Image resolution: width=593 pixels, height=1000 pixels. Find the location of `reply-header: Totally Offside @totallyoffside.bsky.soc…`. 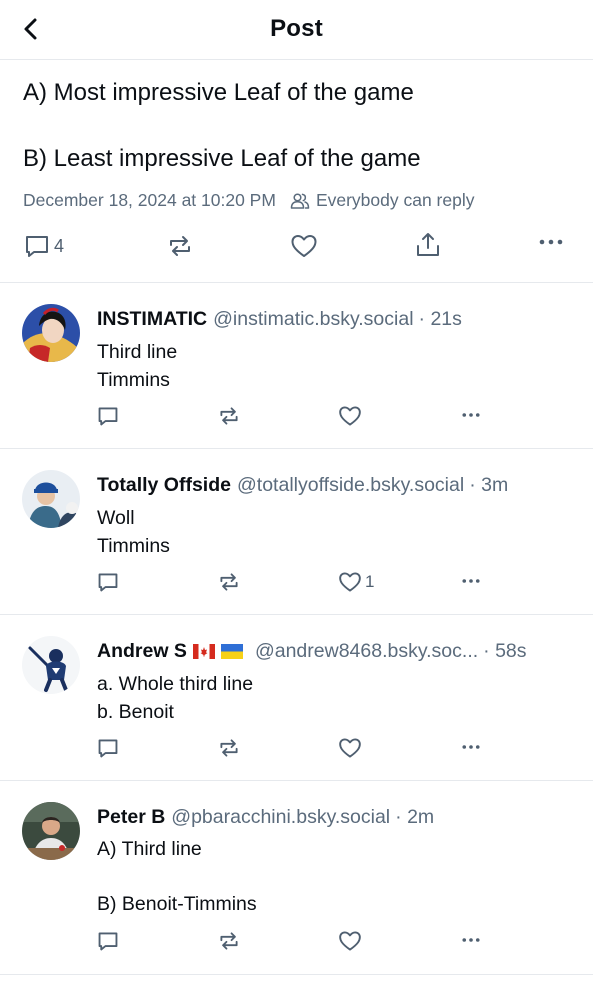

reply-header: Totally Offside @totallyoffside.bsky.soc… is located at coordinates (302, 485).